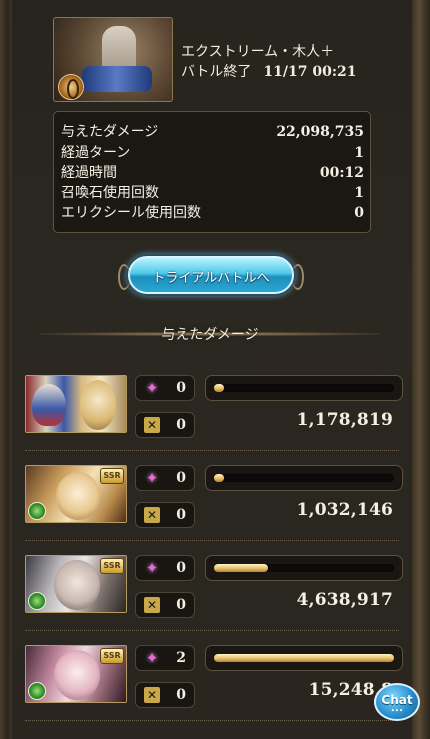 This screenshot has width=430, height=739. I want to click on character-damage: 1,032,146, so click(344, 510).